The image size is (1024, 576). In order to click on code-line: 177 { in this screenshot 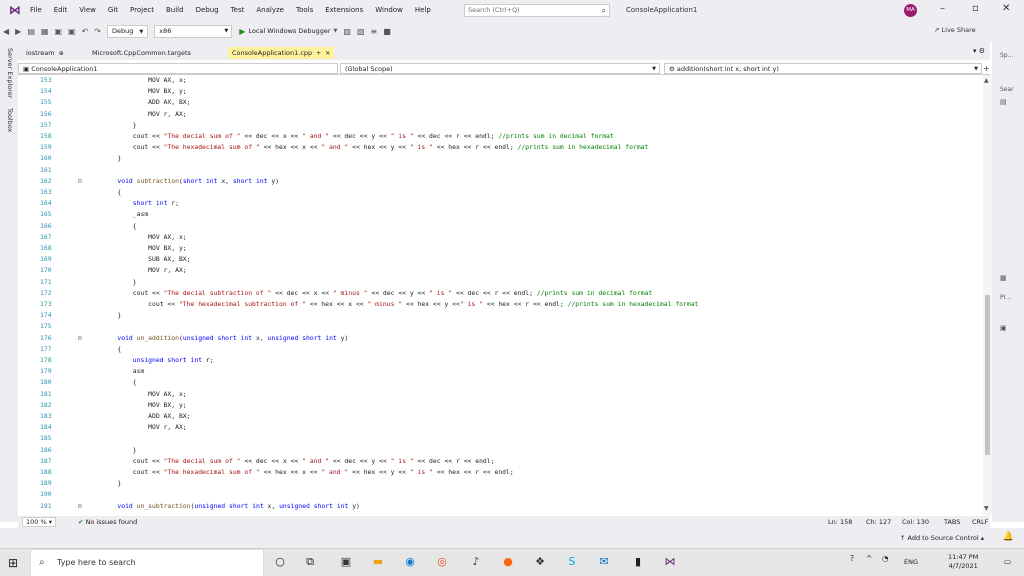, I will do `click(498, 349)`.